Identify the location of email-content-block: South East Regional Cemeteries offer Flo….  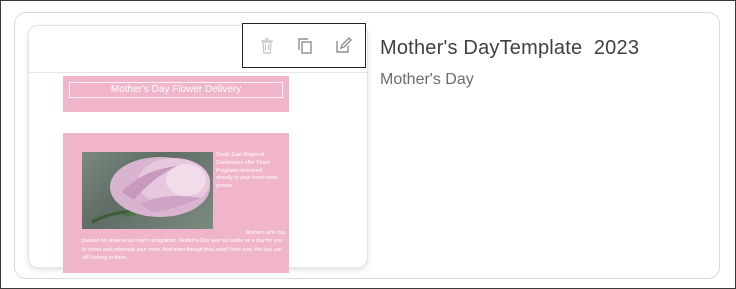
(176, 203).